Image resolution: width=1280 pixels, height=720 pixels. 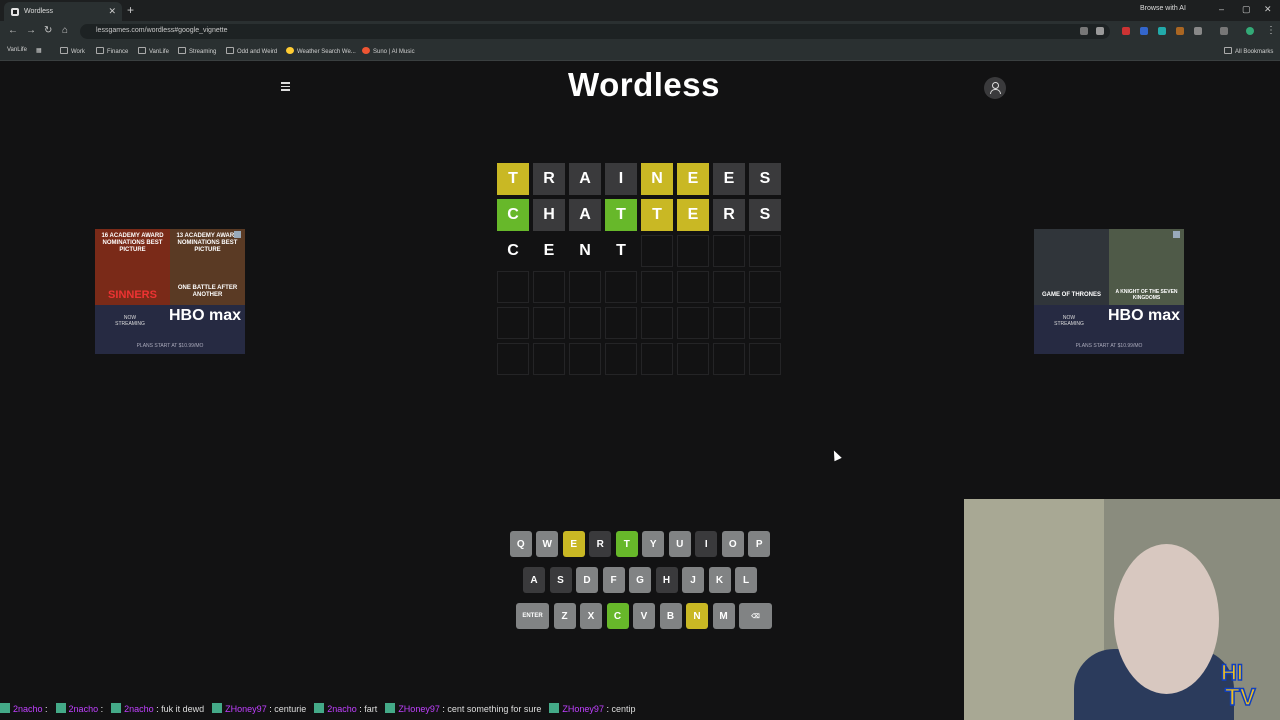 What do you see at coordinates (1084, 31) in the screenshot?
I see `eye-off-icon` at bounding box center [1084, 31].